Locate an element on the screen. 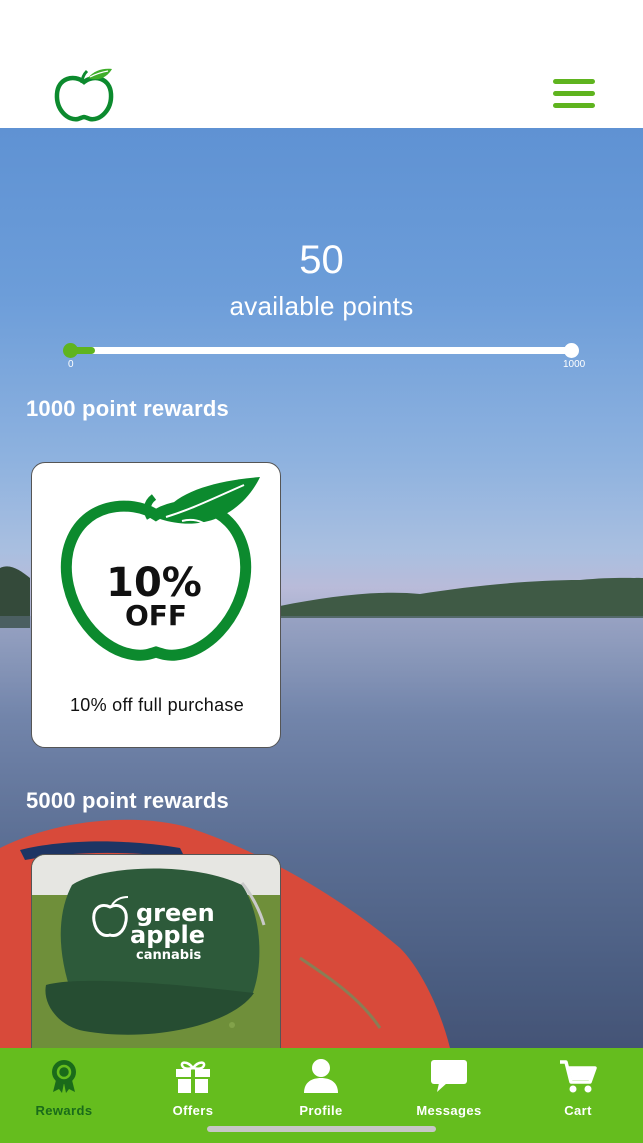 This screenshot has height=1143, width=643. reward-card-10-off: 10% OFF 10% off full purchase is located at coordinates (156, 605).